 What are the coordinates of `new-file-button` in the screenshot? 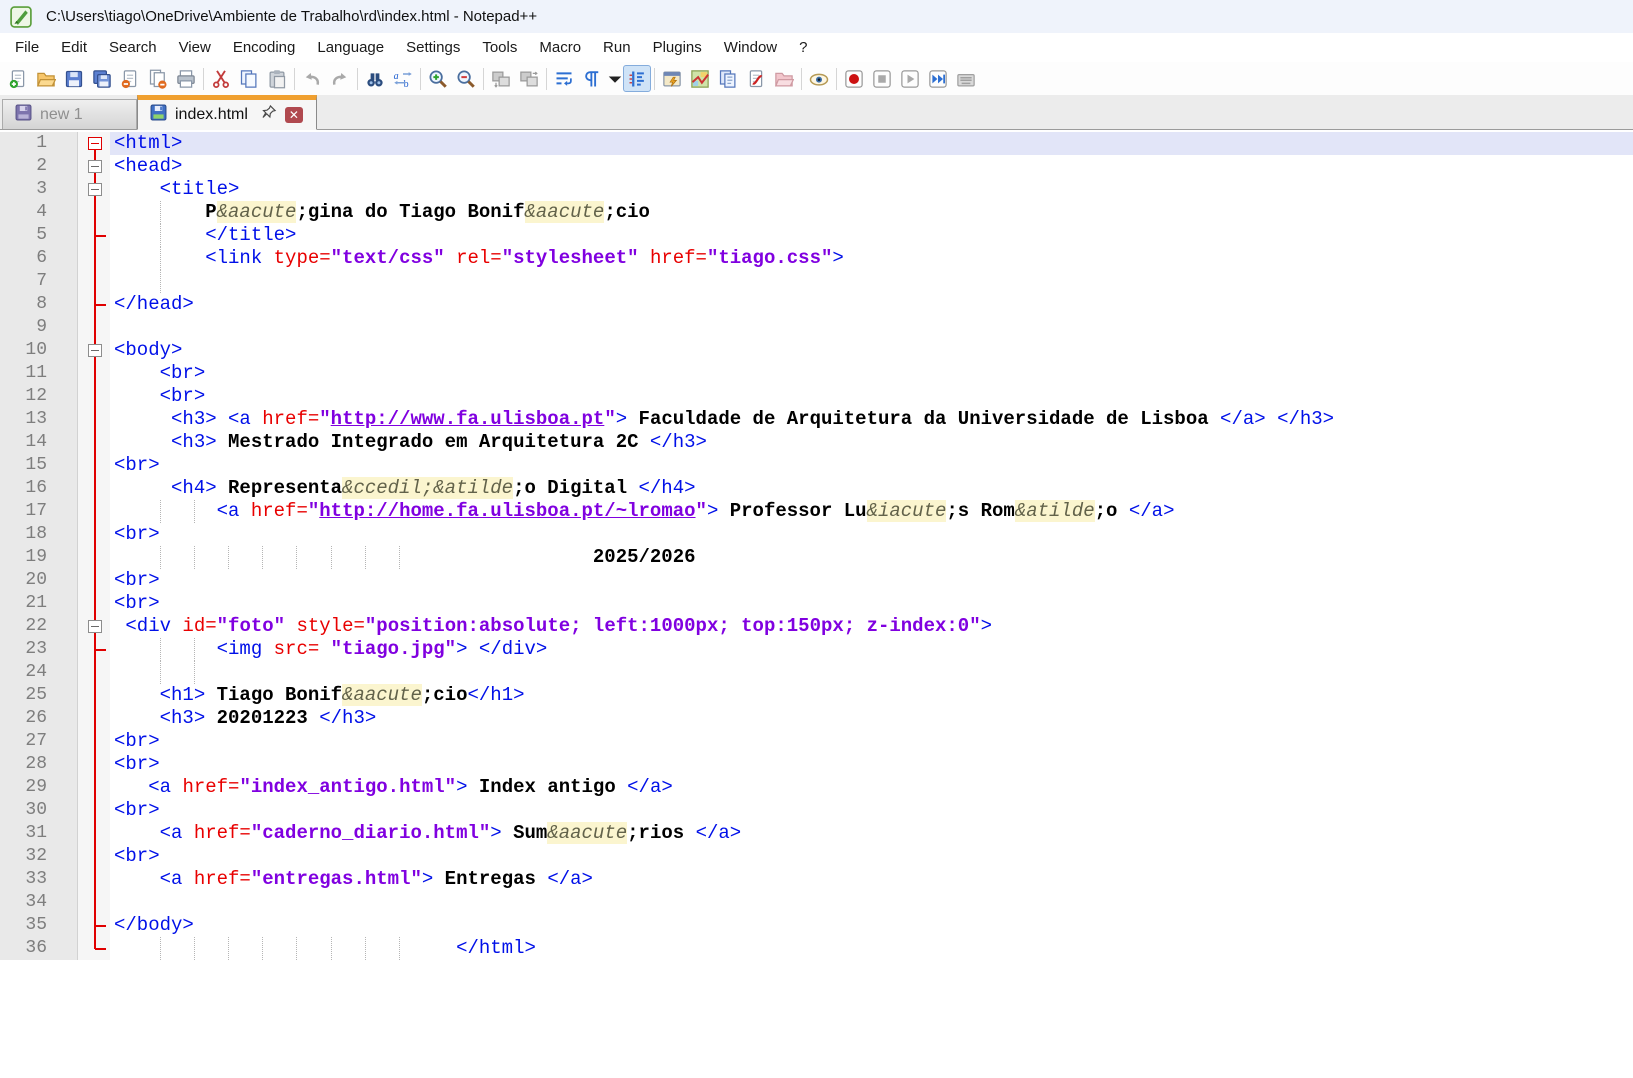 It's located at (18, 78).